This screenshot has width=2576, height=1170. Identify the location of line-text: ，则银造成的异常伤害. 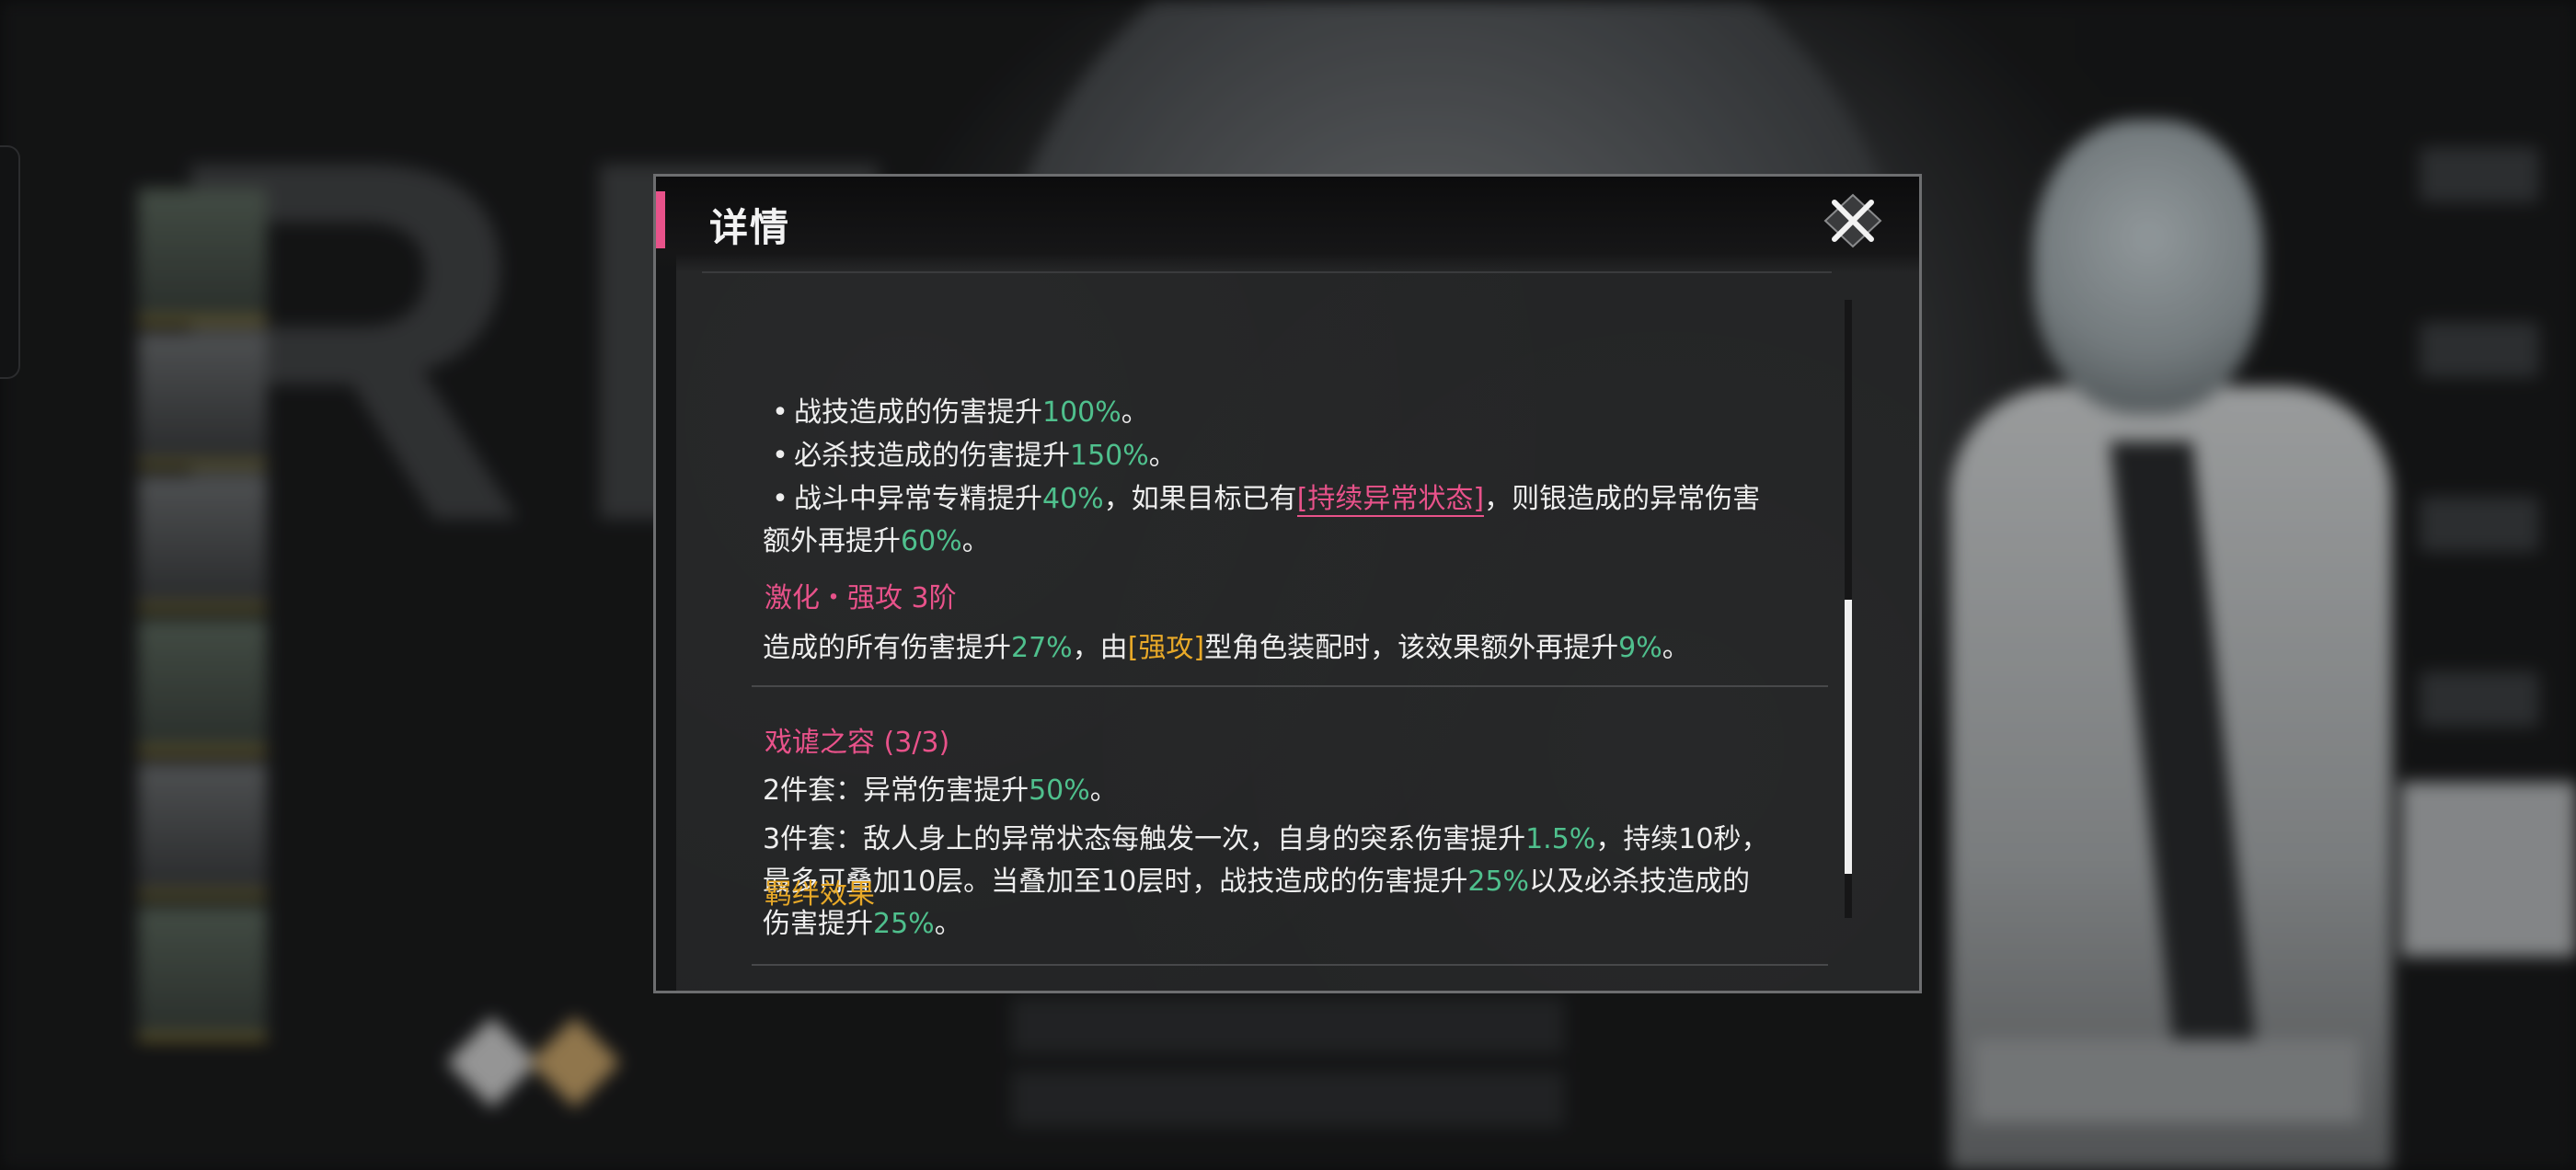
(1622, 499).